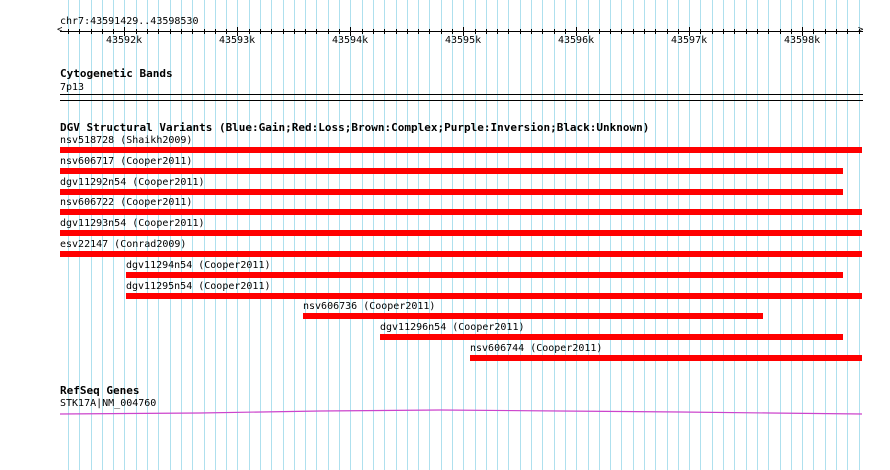 This screenshot has width=890, height=470. Describe the element at coordinates (126, 202) in the screenshot. I see `variant-label: nsv606722 (Cooper2011)` at that location.